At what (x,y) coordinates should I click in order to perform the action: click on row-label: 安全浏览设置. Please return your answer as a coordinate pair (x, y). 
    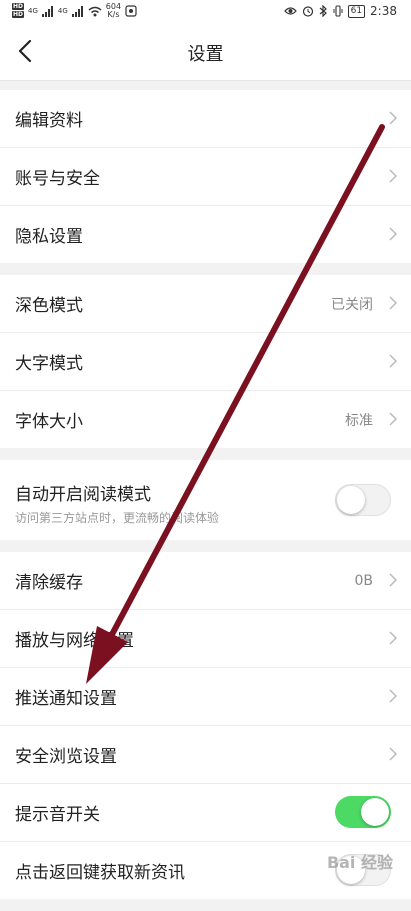
    Looking at the image, I should click on (66, 757).